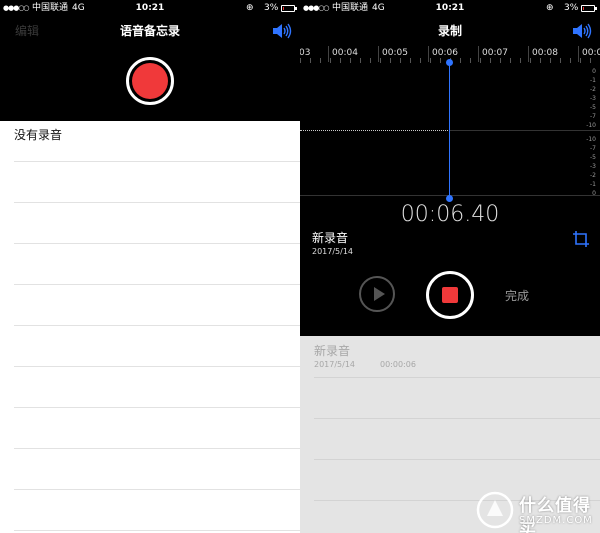 The height and width of the screenshot is (533, 600). Describe the element at coordinates (517, 295) in the screenshot. I see `done-button: 完成` at that location.